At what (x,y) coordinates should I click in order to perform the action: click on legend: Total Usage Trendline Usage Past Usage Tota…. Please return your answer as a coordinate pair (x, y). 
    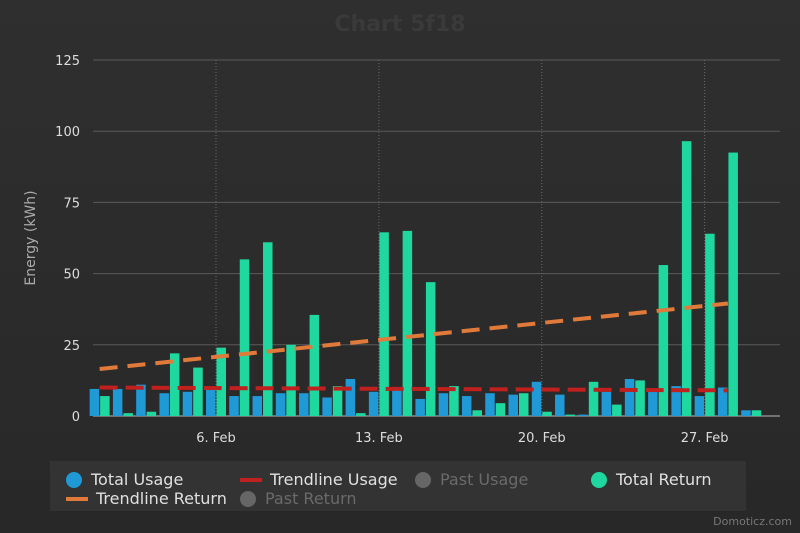
    Looking at the image, I should click on (398, 486).